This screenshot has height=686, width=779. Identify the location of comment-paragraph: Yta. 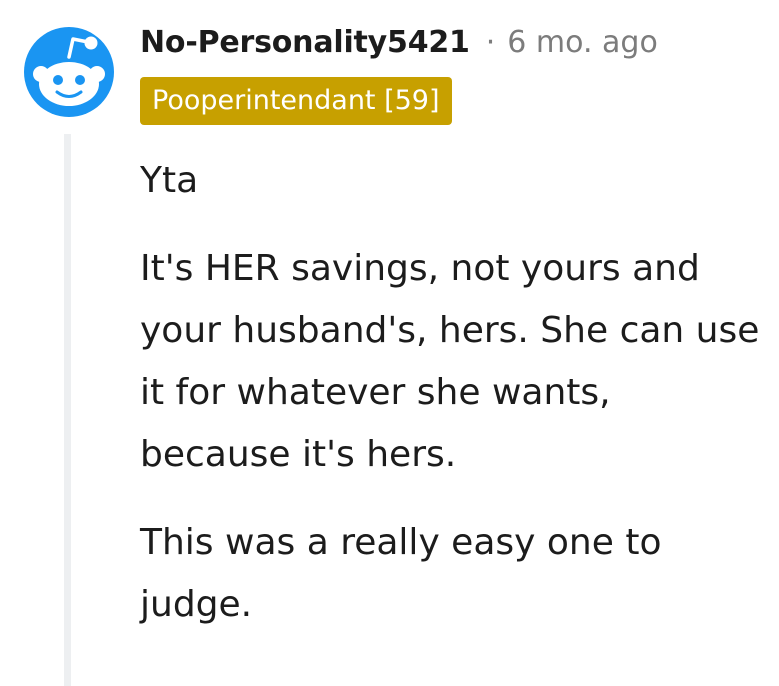
(169, 180).